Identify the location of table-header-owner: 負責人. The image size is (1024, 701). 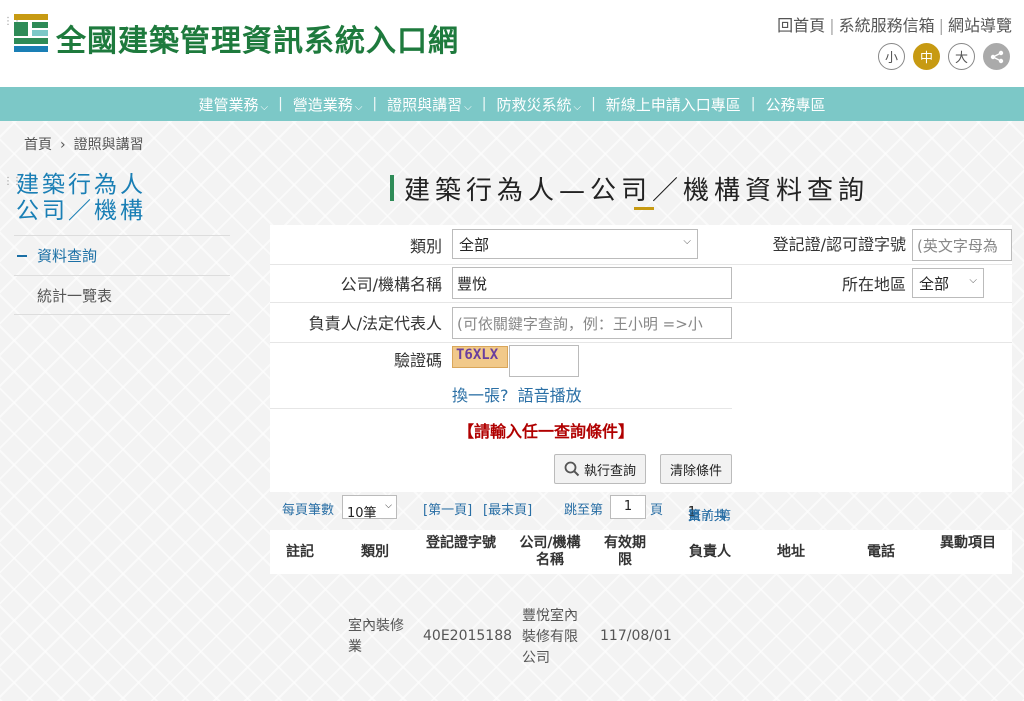
(710, 552).